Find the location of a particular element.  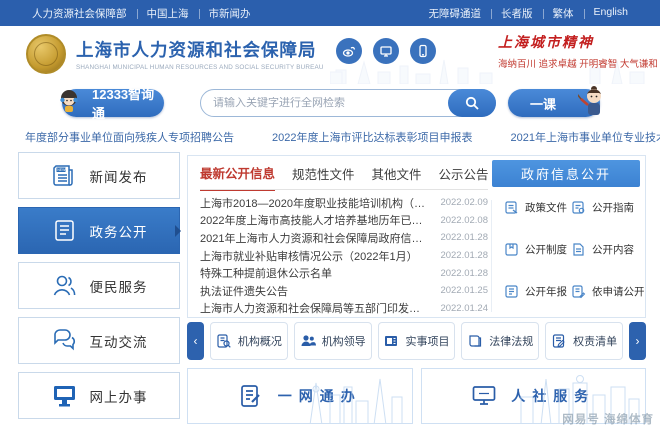

city-spirit-block: 上海城市精神 海纳百川 追求卓越 开明睿智 大气谦和 is located at coordinates (578, 51).